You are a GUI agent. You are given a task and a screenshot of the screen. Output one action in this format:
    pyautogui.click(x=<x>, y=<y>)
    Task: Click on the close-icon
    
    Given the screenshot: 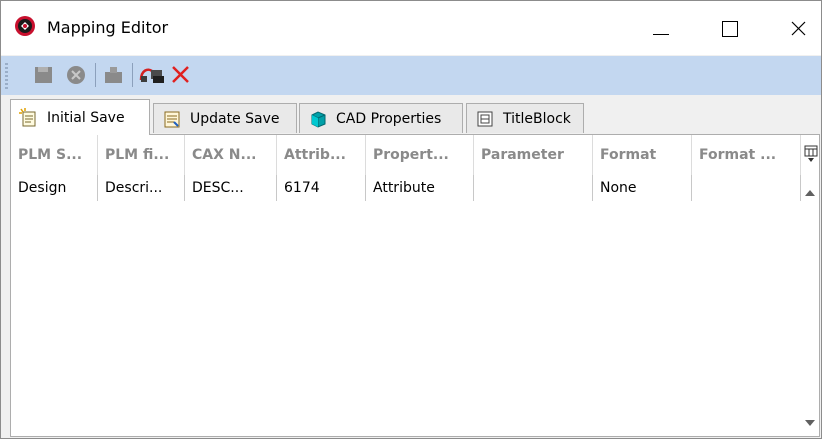 What is the action you would take?
    pyautogui.click(x=798, y=28)
    